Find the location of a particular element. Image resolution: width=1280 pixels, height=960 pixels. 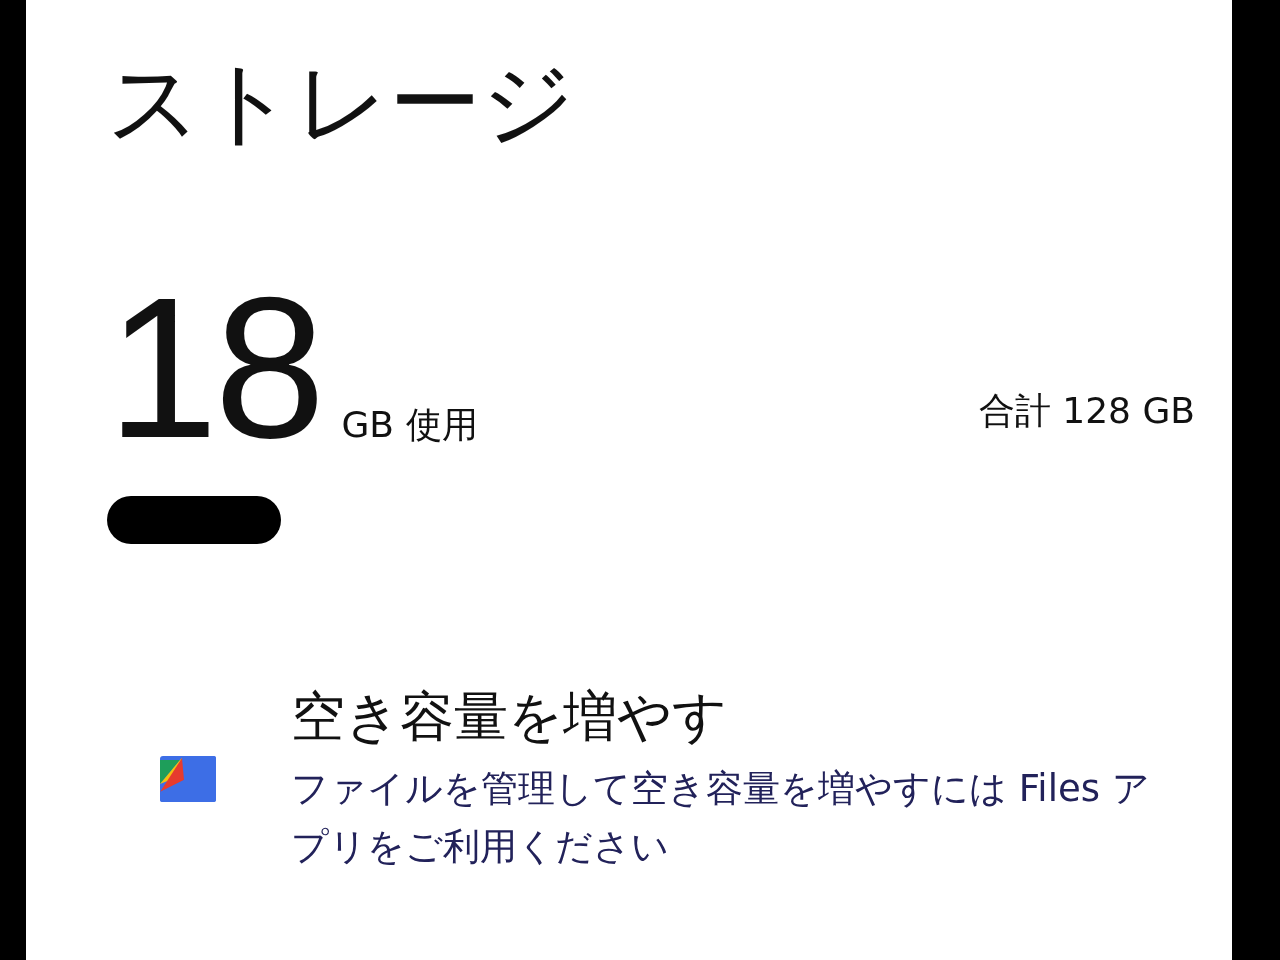

page-title: ストレージ is located at coordinates (341, 103).